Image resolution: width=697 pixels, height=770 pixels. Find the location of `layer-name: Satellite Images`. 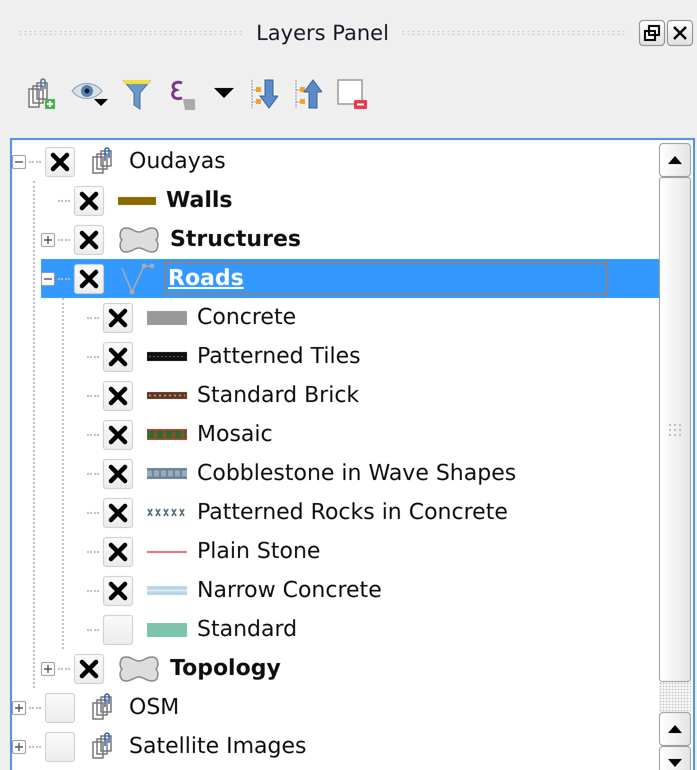

layer-name: Satellite Images is located at coordinates (217, 746).